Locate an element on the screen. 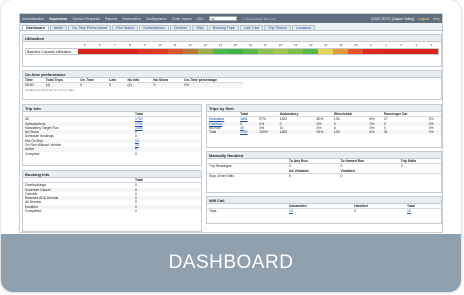  logout-link: Logout is located at coordinates (423, 19).